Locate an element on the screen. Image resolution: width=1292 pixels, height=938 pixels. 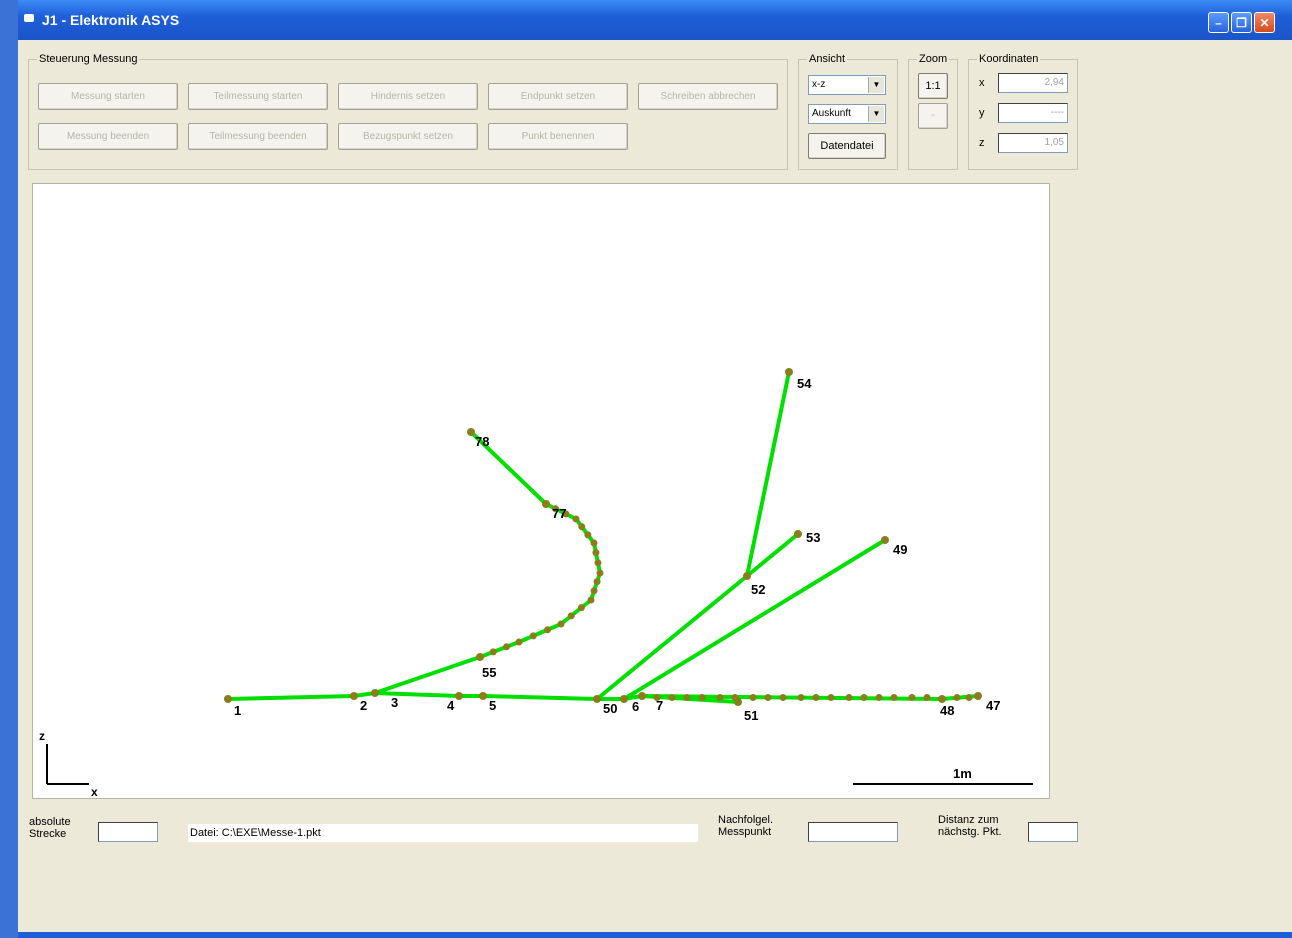
title-bar: J1 - Elektronik ASYS – ❐ ✕ is located at coordinates (655, 20).